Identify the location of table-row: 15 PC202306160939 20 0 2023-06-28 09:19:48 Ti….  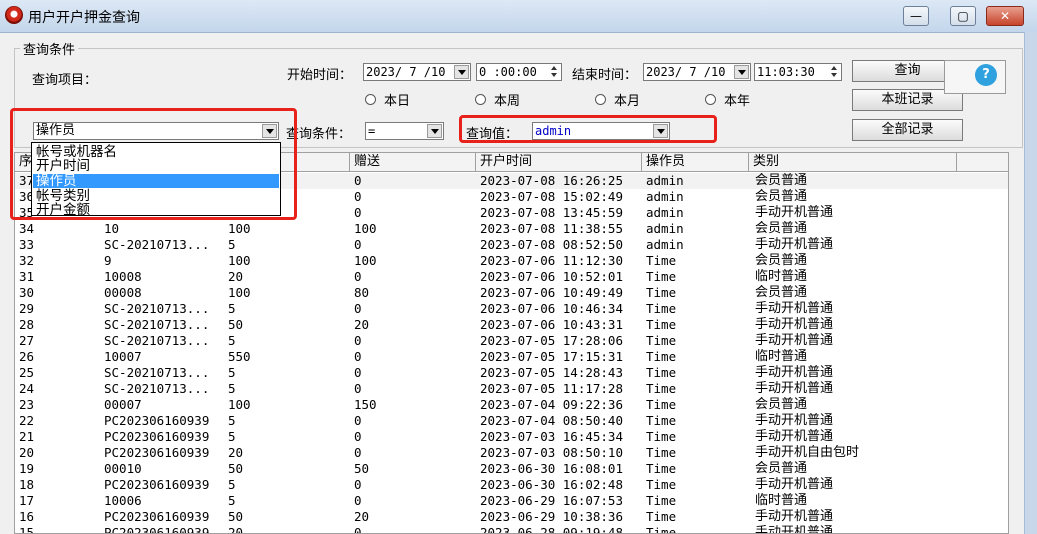
(511, 529).